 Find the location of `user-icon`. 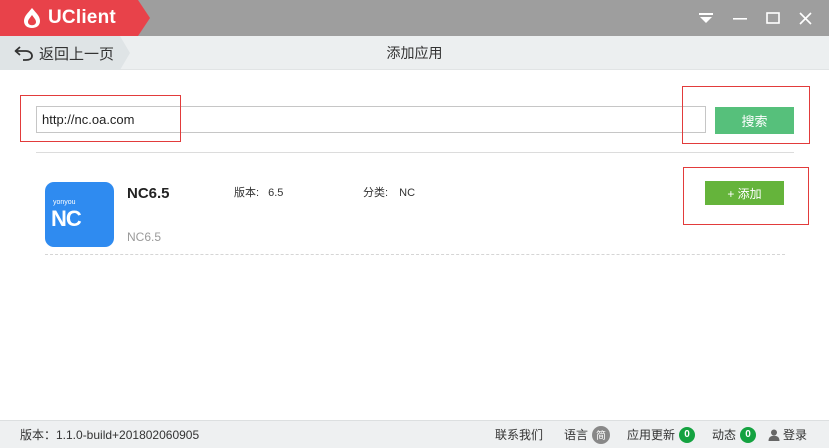

user-icon is located at coordinates (774, 435).